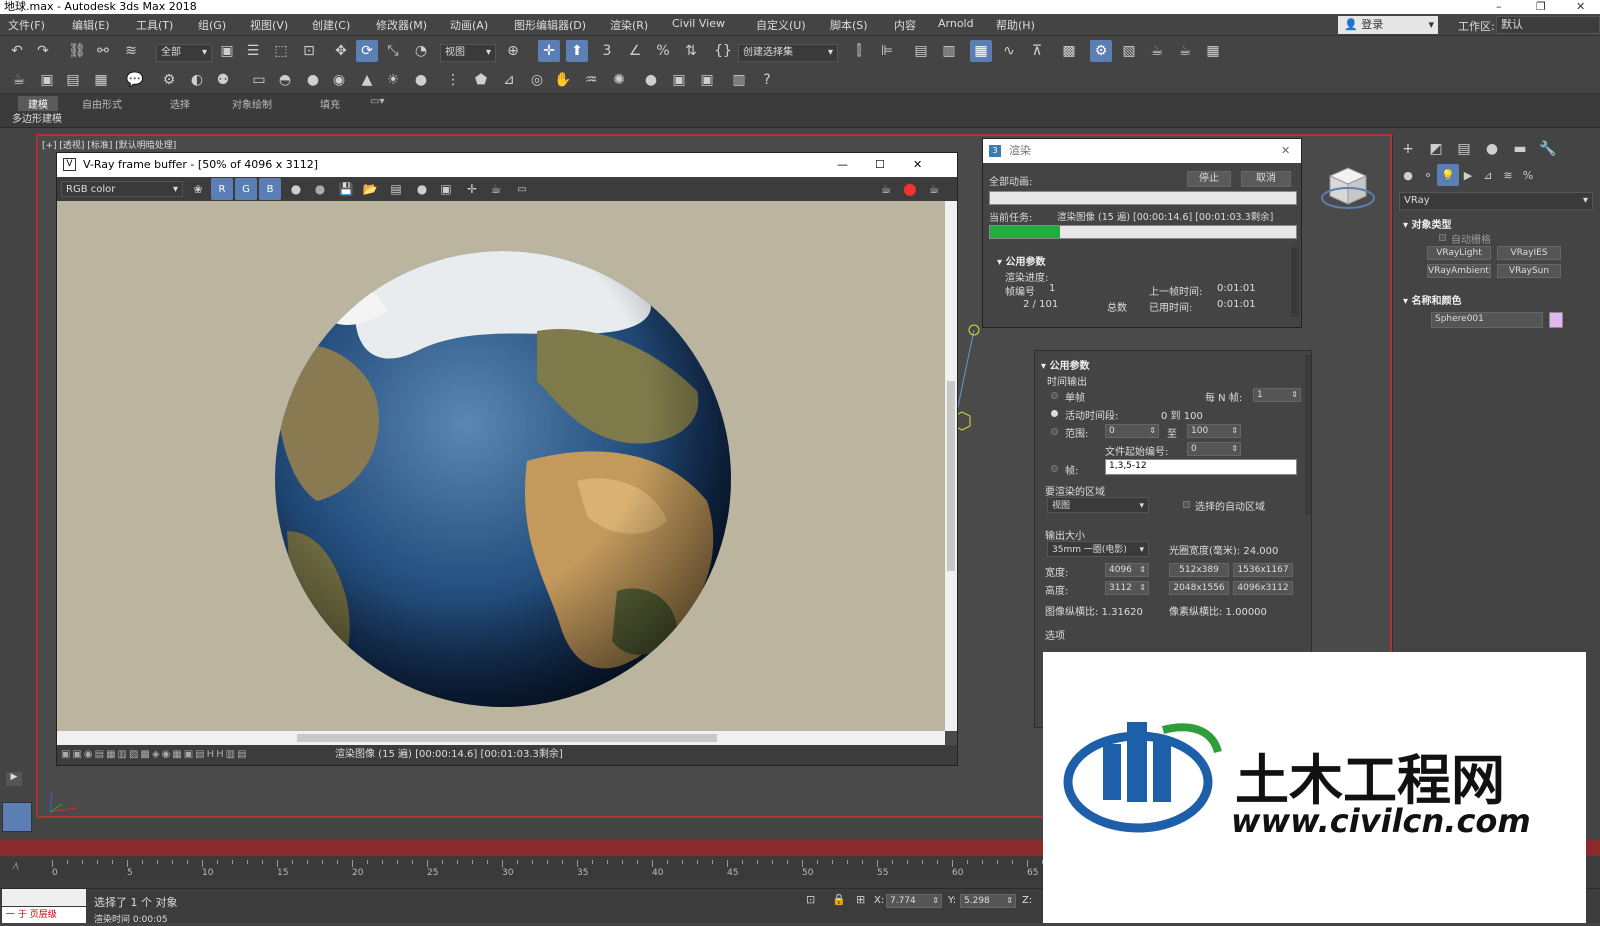  I want to click on every-nth-field: 1, so click(1277, 395).